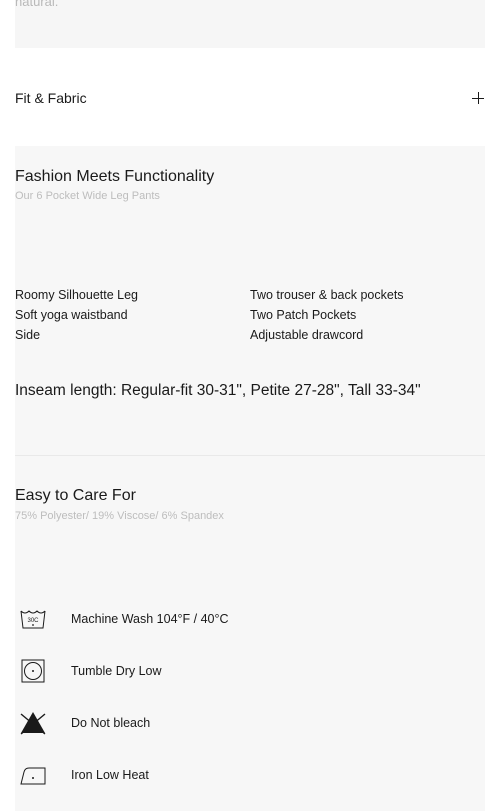 The image size is (500, 811). I want to click on care-subtitle: 75% Polyester/ 19% Viscose/ 6% Spandex, so click(119, 516).